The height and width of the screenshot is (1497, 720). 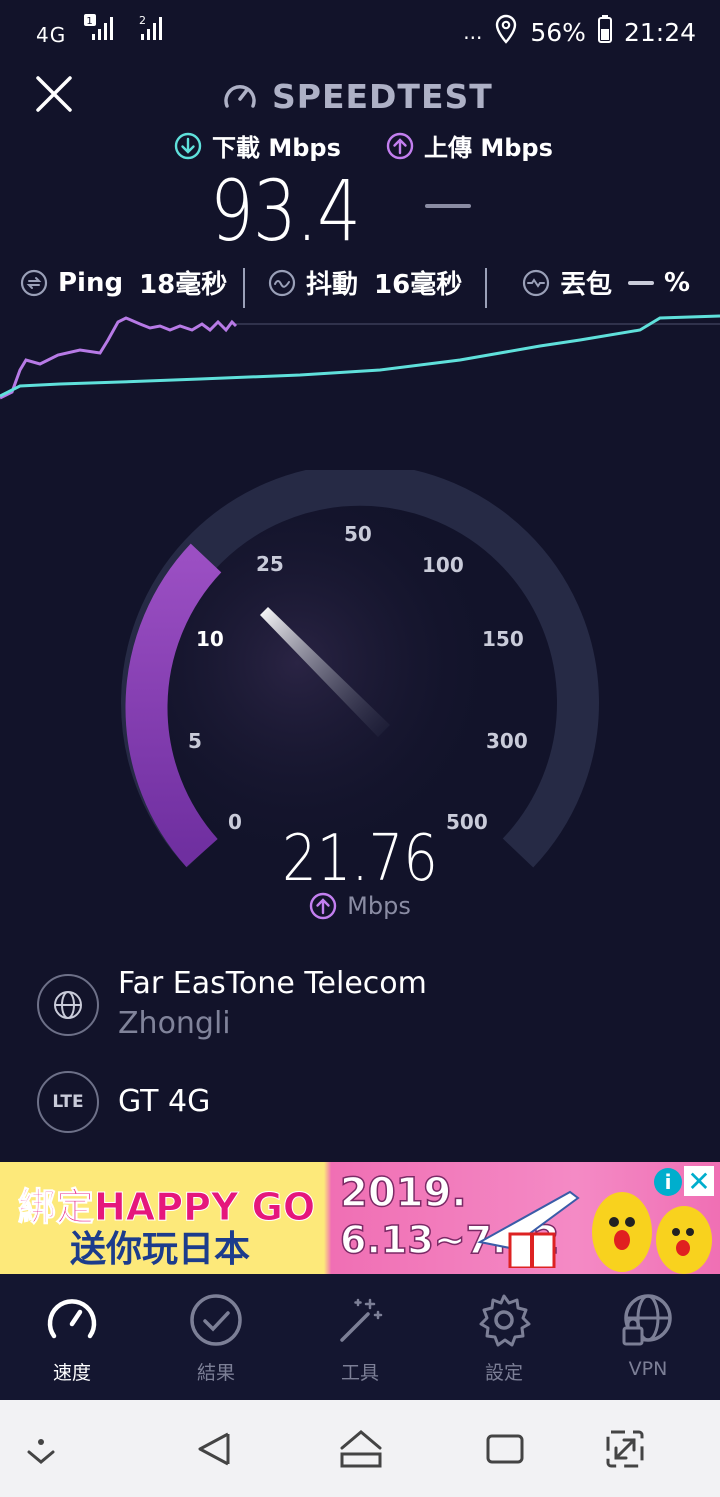 I want to click on status-right: ... 56% 21:24, so click(x=579, y=32).